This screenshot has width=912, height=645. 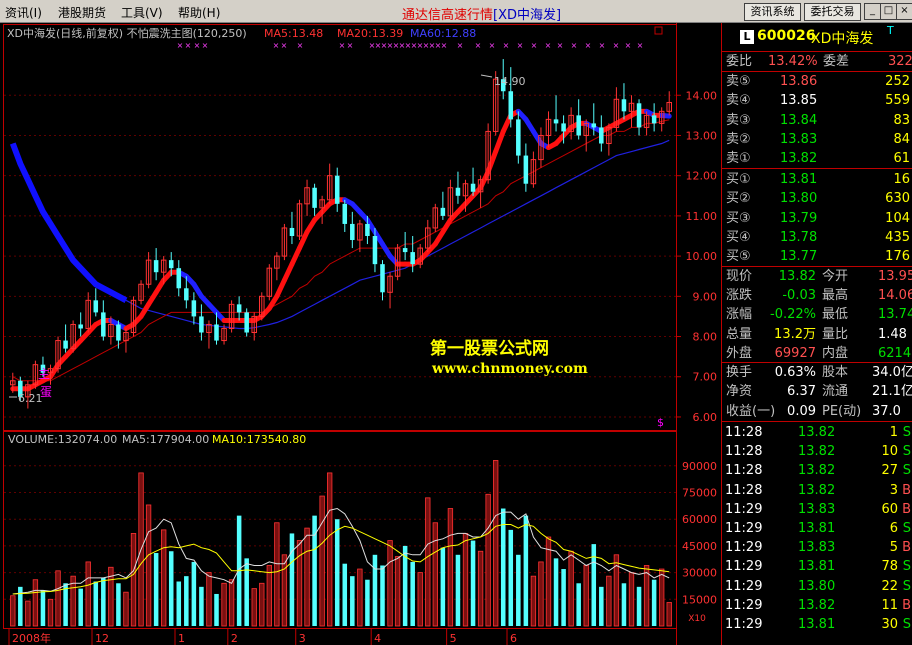 I want to click on tick-price: 13.81, so click(x=817, y=624).